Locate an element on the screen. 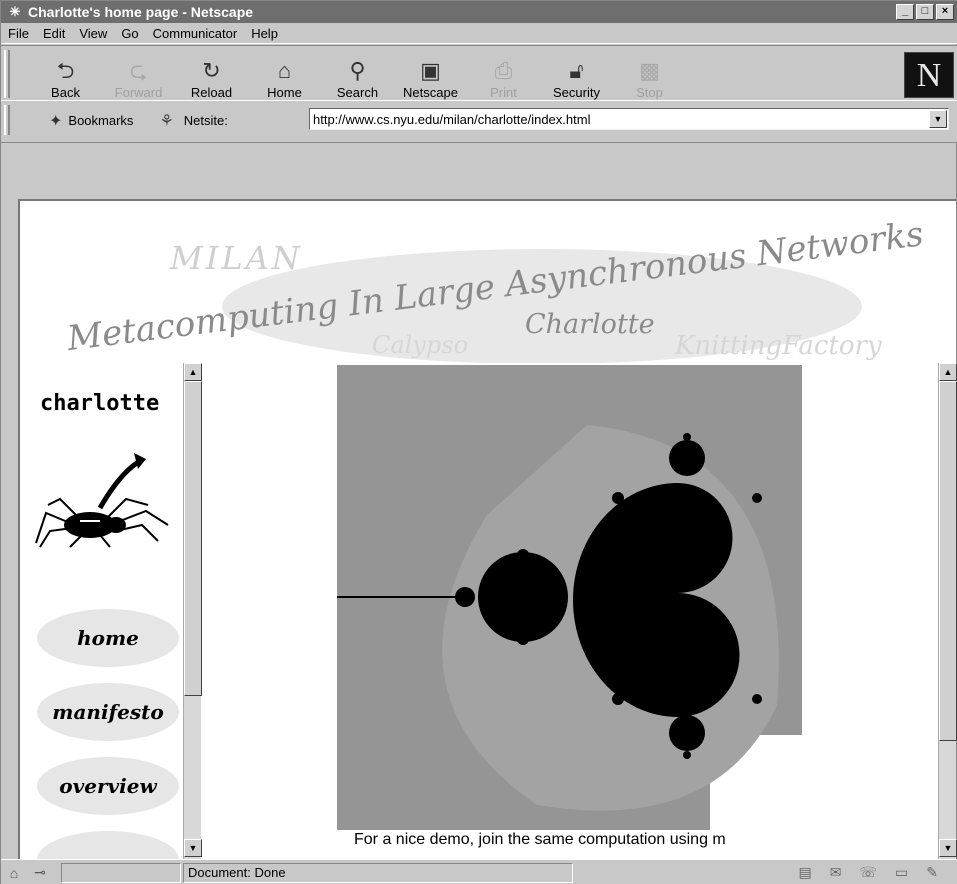  reload-icon: ↻ is located at coordinates (211, 70).